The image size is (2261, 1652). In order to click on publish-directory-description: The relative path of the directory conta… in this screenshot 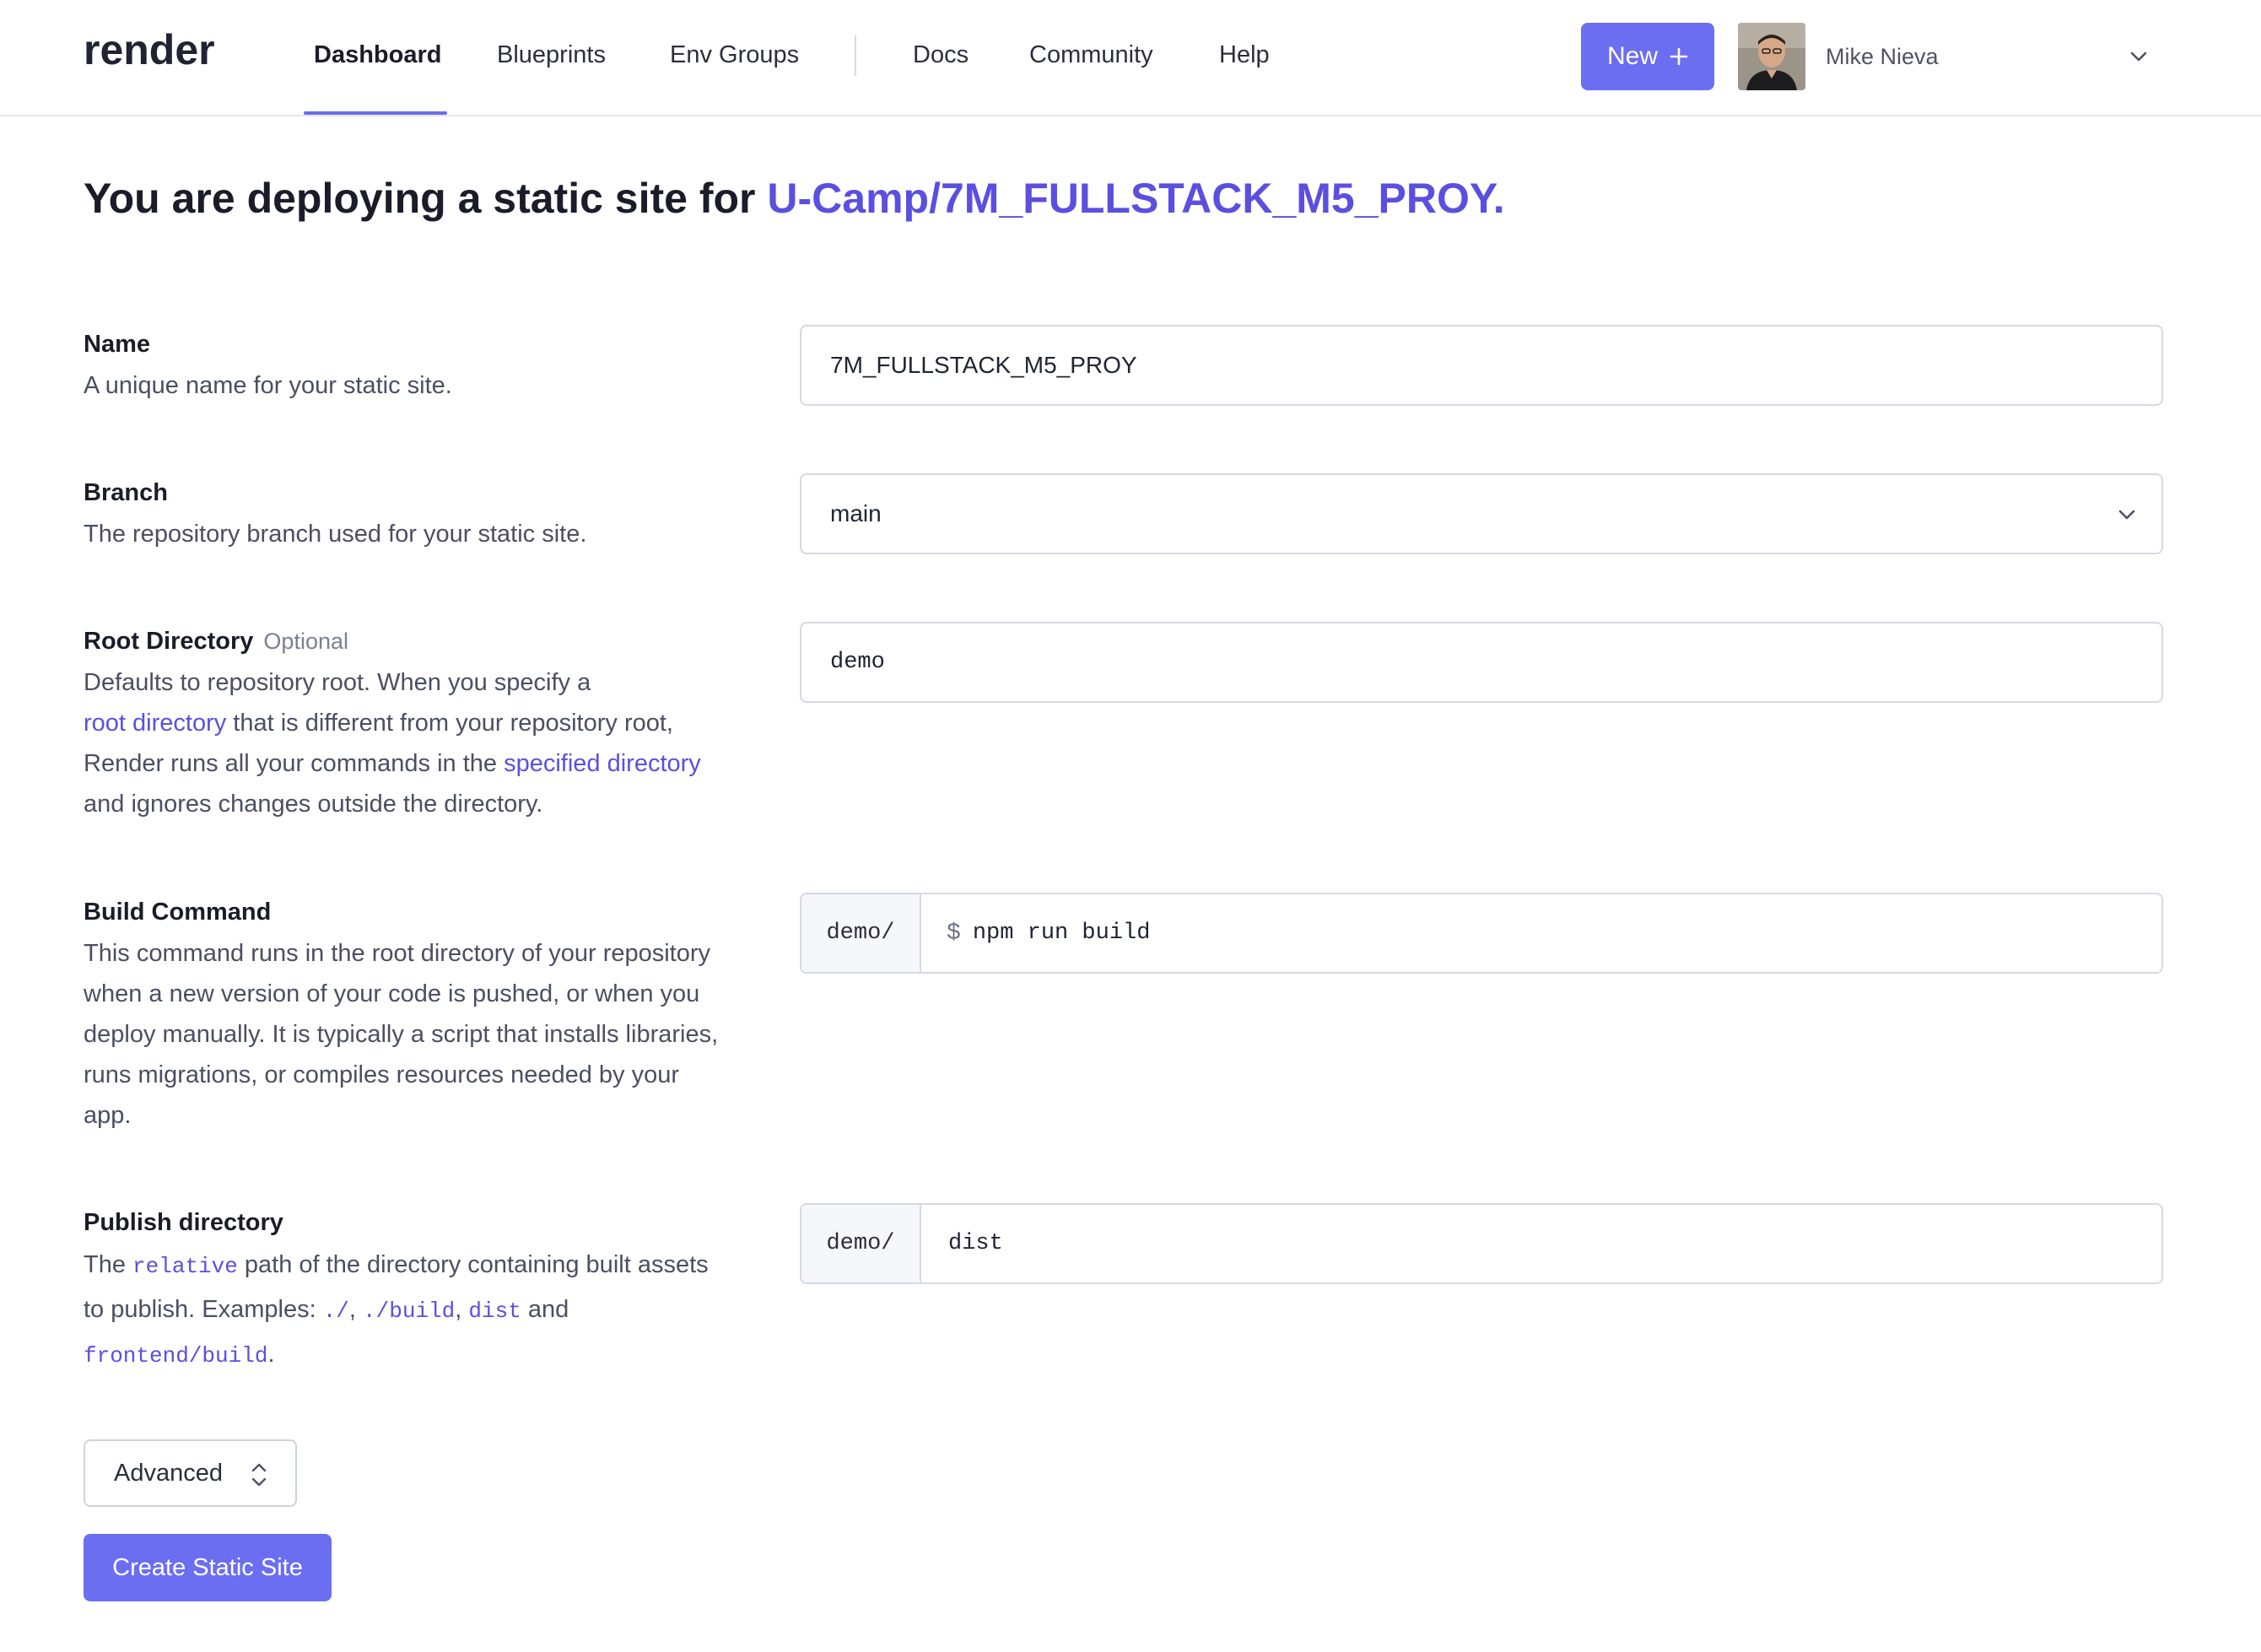, I will do `click(408, 1311)`.